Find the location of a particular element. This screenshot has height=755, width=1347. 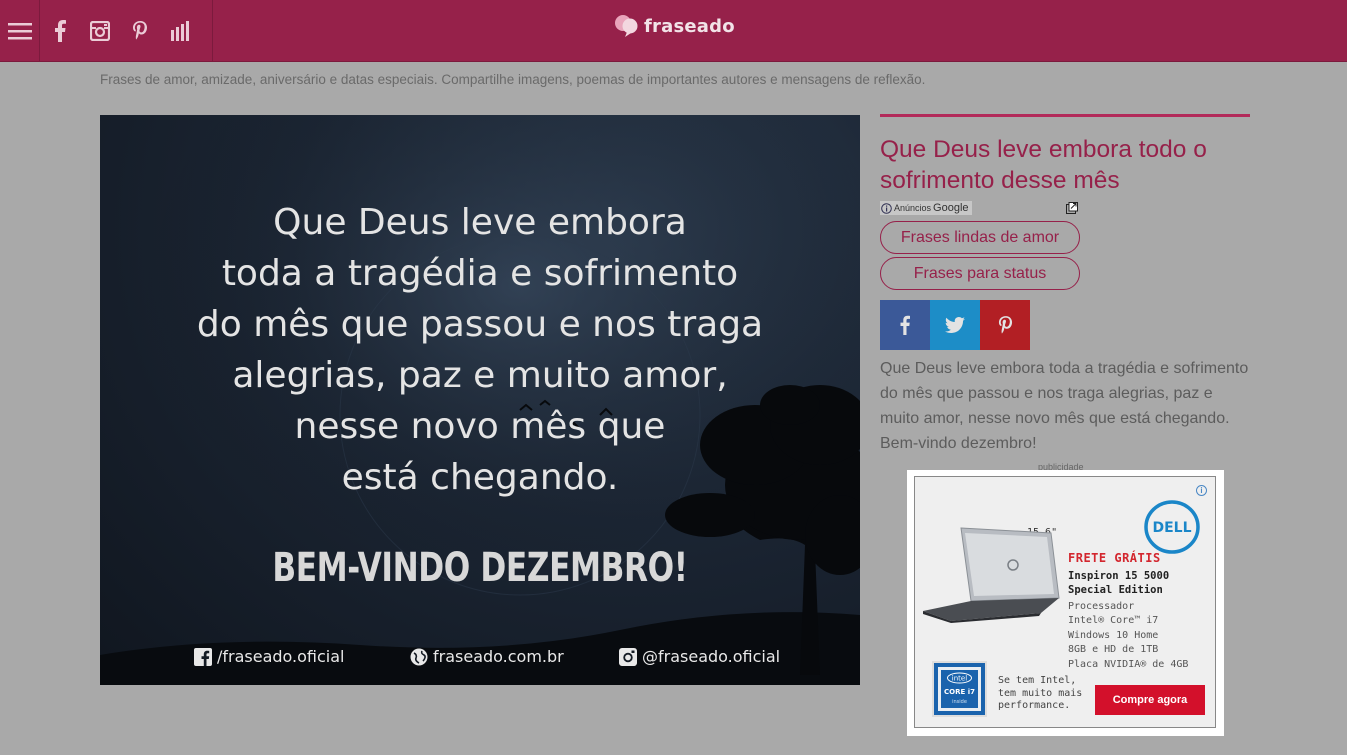

intel-copy-line: Se tem Intel, is located at coordinates (1037, 680).